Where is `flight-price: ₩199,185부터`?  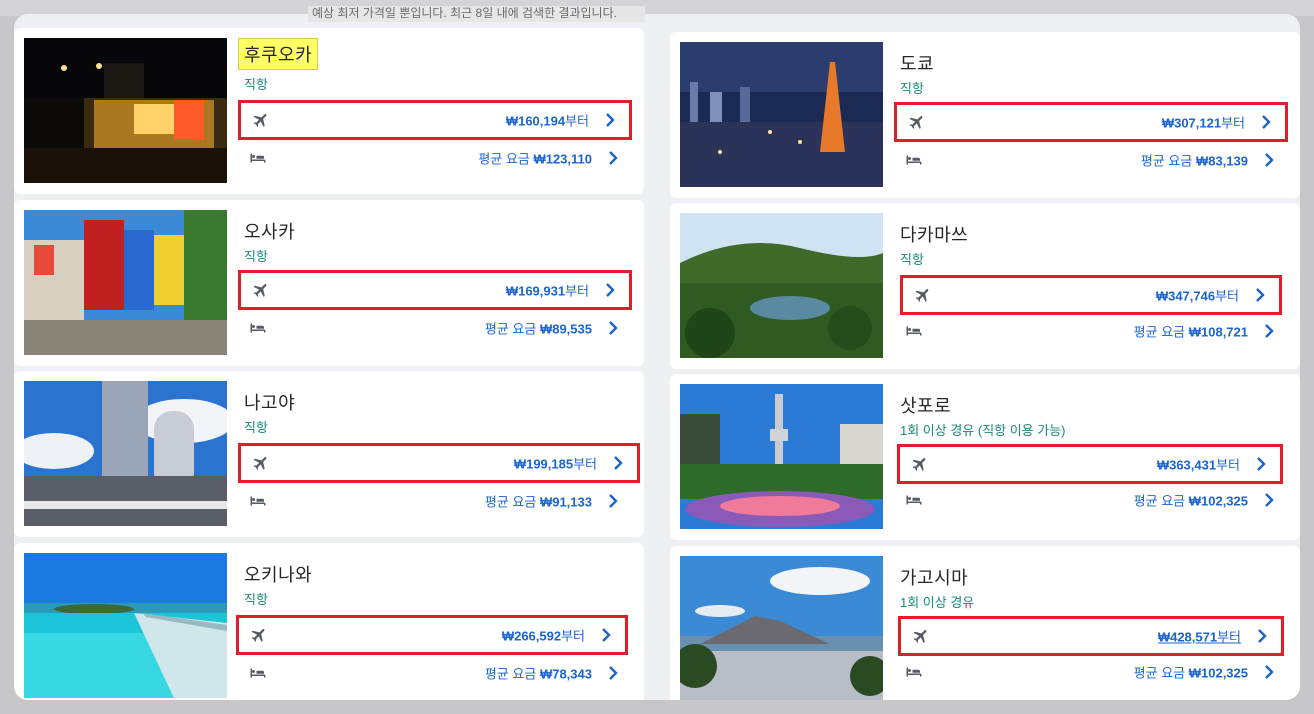
flight-price: ₩199,185부터 is located at coordinates (555, 463).